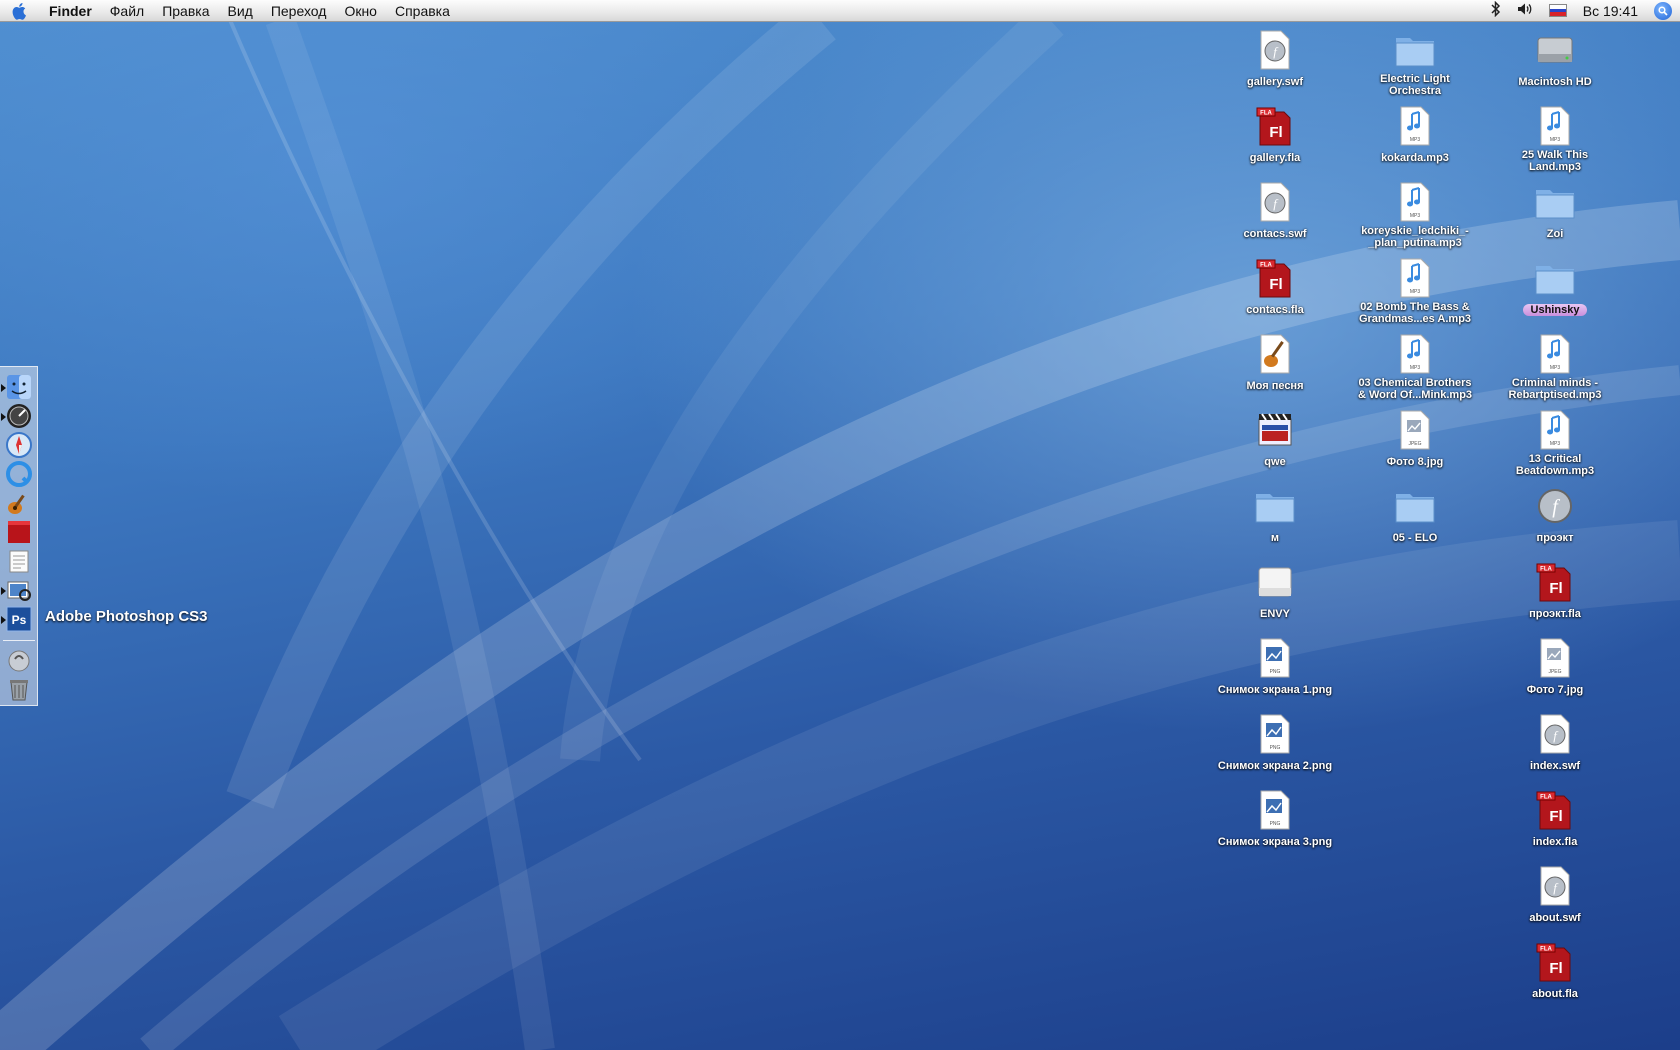 The image size is (1680, 1050). Describe the element at coordinates (1275, 515) in the screenshot. I see `desktop-icon: м` at that location.